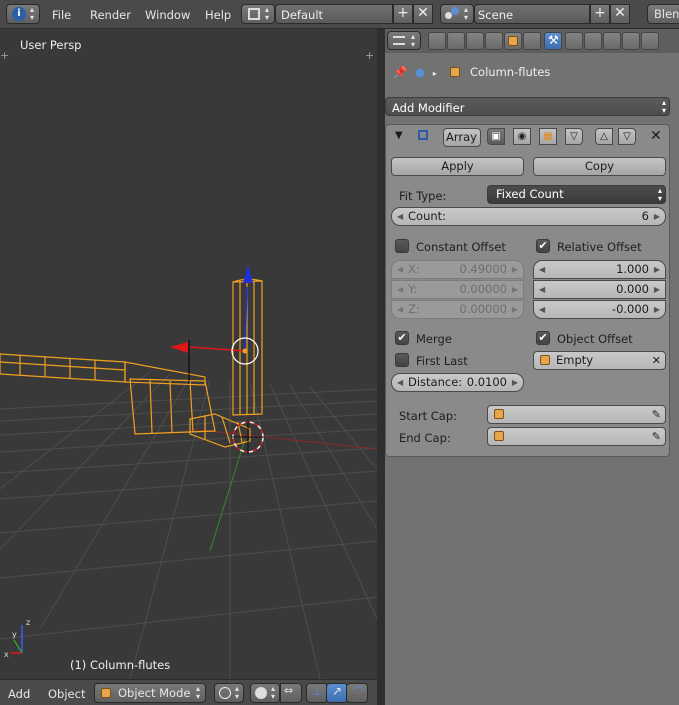 The height and width of the screenshot is (705, 679). What do you see at coordinates (631, 41) in the screenshot?
I see `tab-particles` at bounding box center [631, 41].